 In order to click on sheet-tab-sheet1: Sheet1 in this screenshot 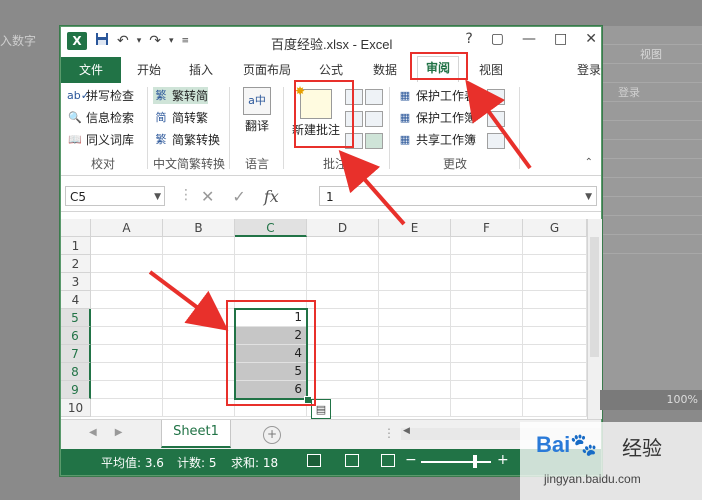, I will do `click(196, 434)`.